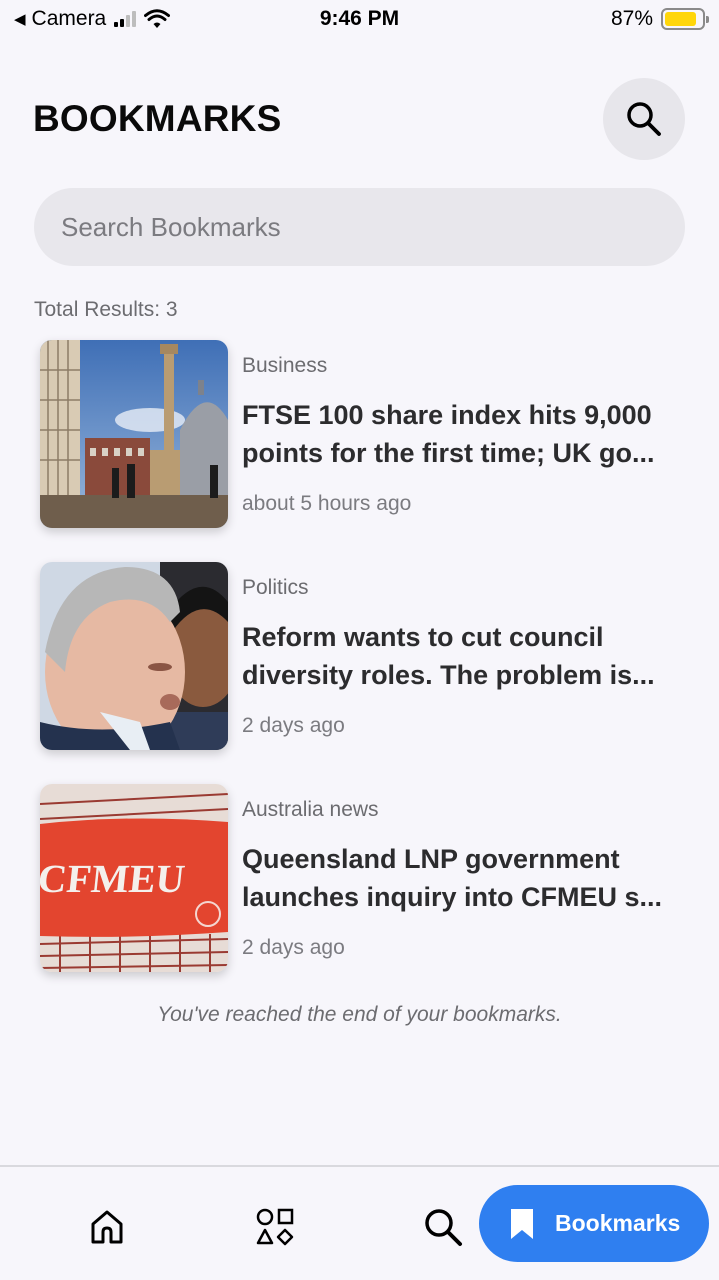 Image resolution: width=719 pixels, height=1280 pixels. I want to click on page-title: BOOKMARKS, so click(157, 118).